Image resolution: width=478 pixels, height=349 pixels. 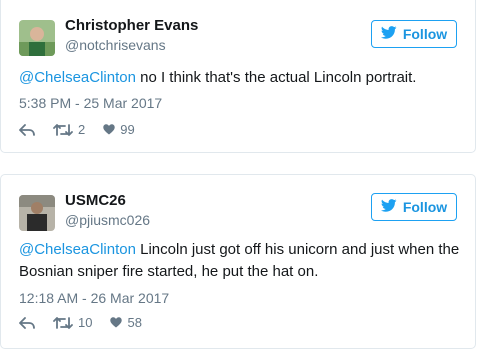 I want to click on like-count: 58, so click(x=134, y=322).